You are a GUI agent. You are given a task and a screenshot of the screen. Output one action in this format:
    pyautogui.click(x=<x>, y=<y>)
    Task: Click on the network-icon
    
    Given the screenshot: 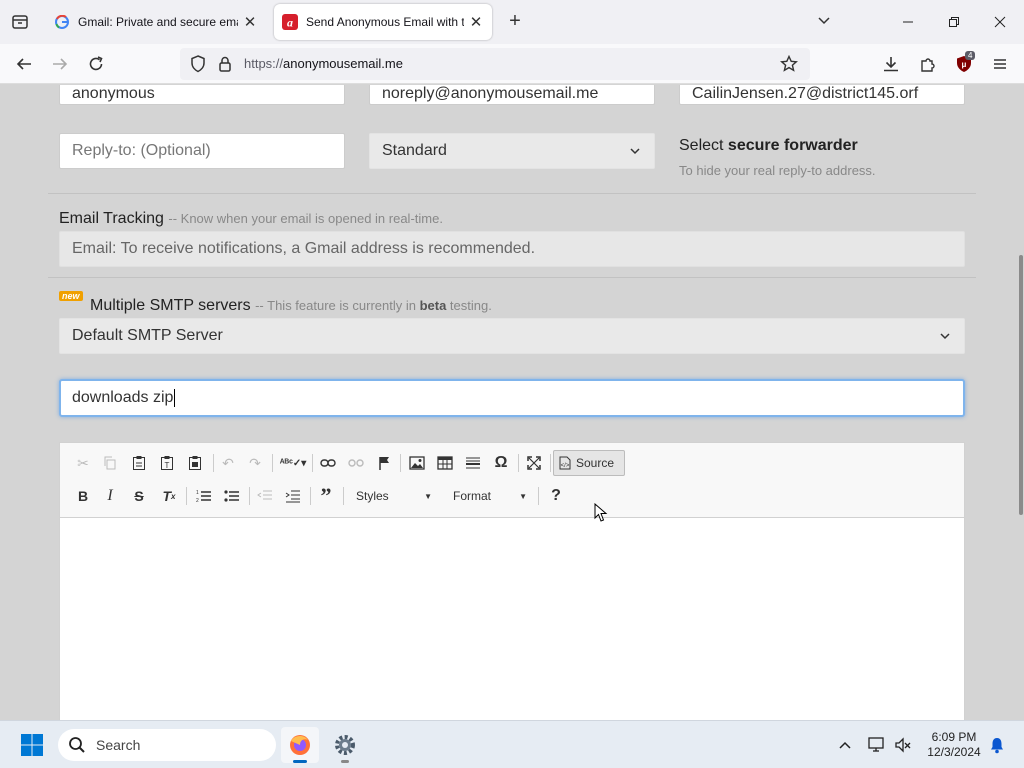 What is the action you would take?
    pyautogui.click(x=877, y=745)
    